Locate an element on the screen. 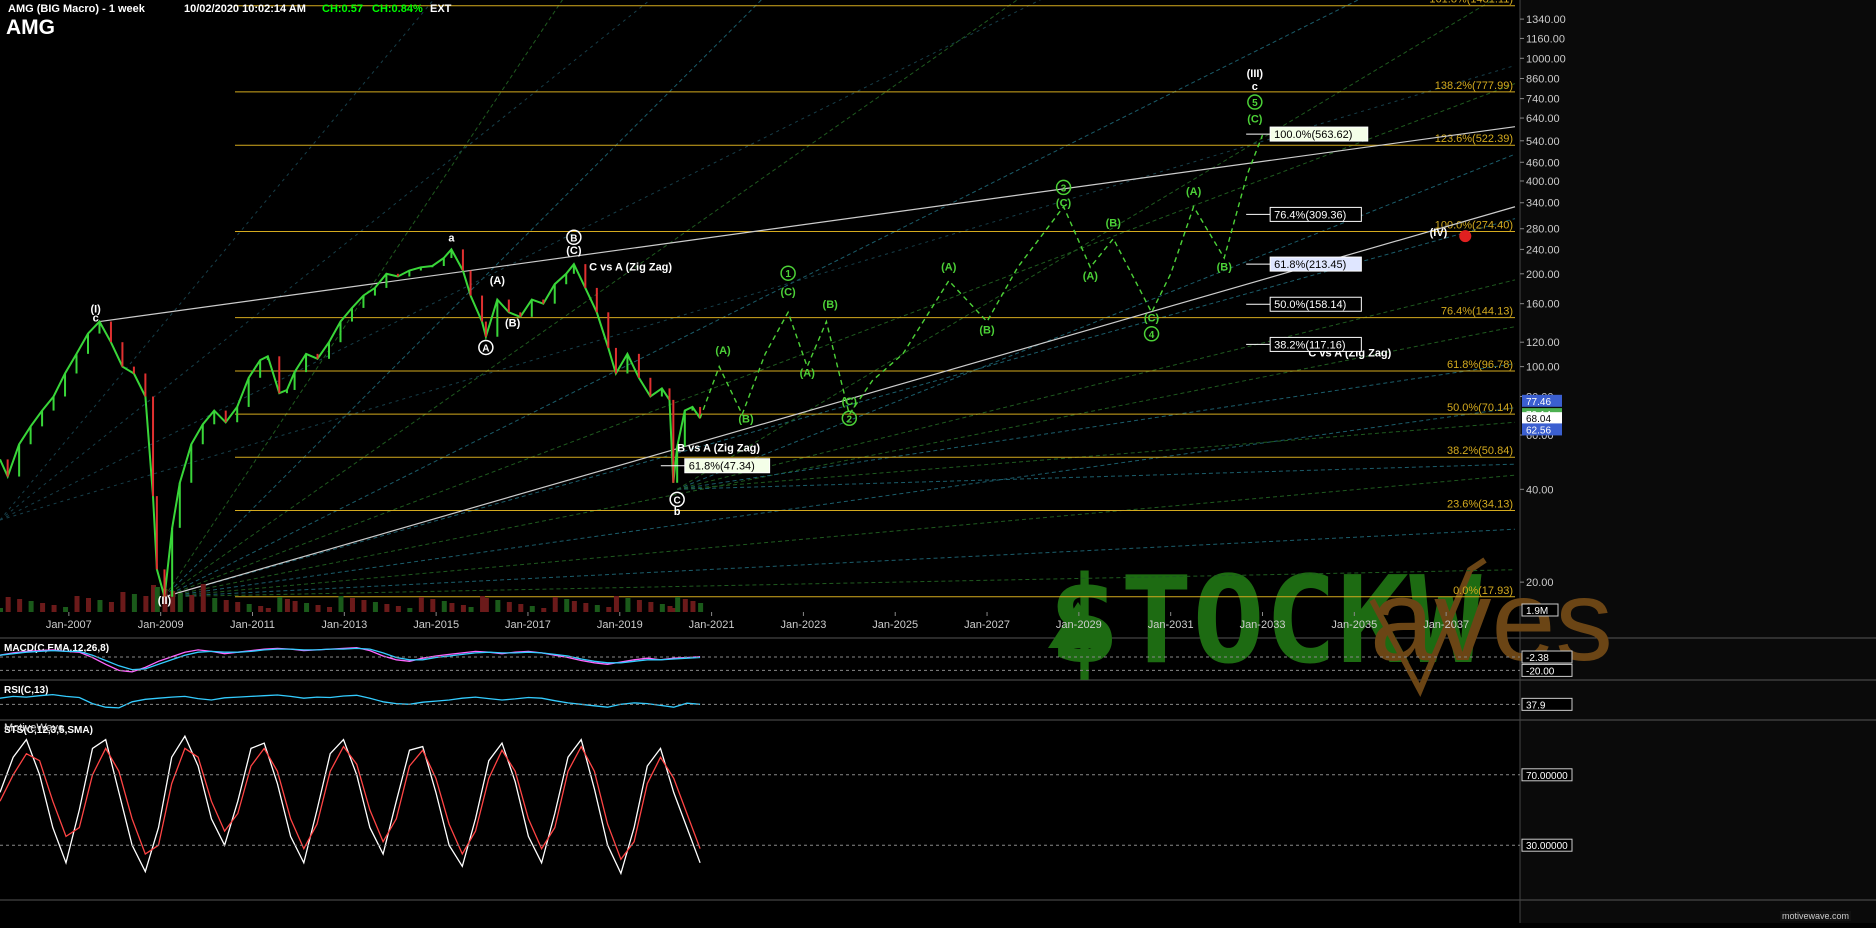 Image resolution: width=1876 pixels, height=928 pixels. volume-badge-label: 1.9M is located at coordinates (1537, 611).